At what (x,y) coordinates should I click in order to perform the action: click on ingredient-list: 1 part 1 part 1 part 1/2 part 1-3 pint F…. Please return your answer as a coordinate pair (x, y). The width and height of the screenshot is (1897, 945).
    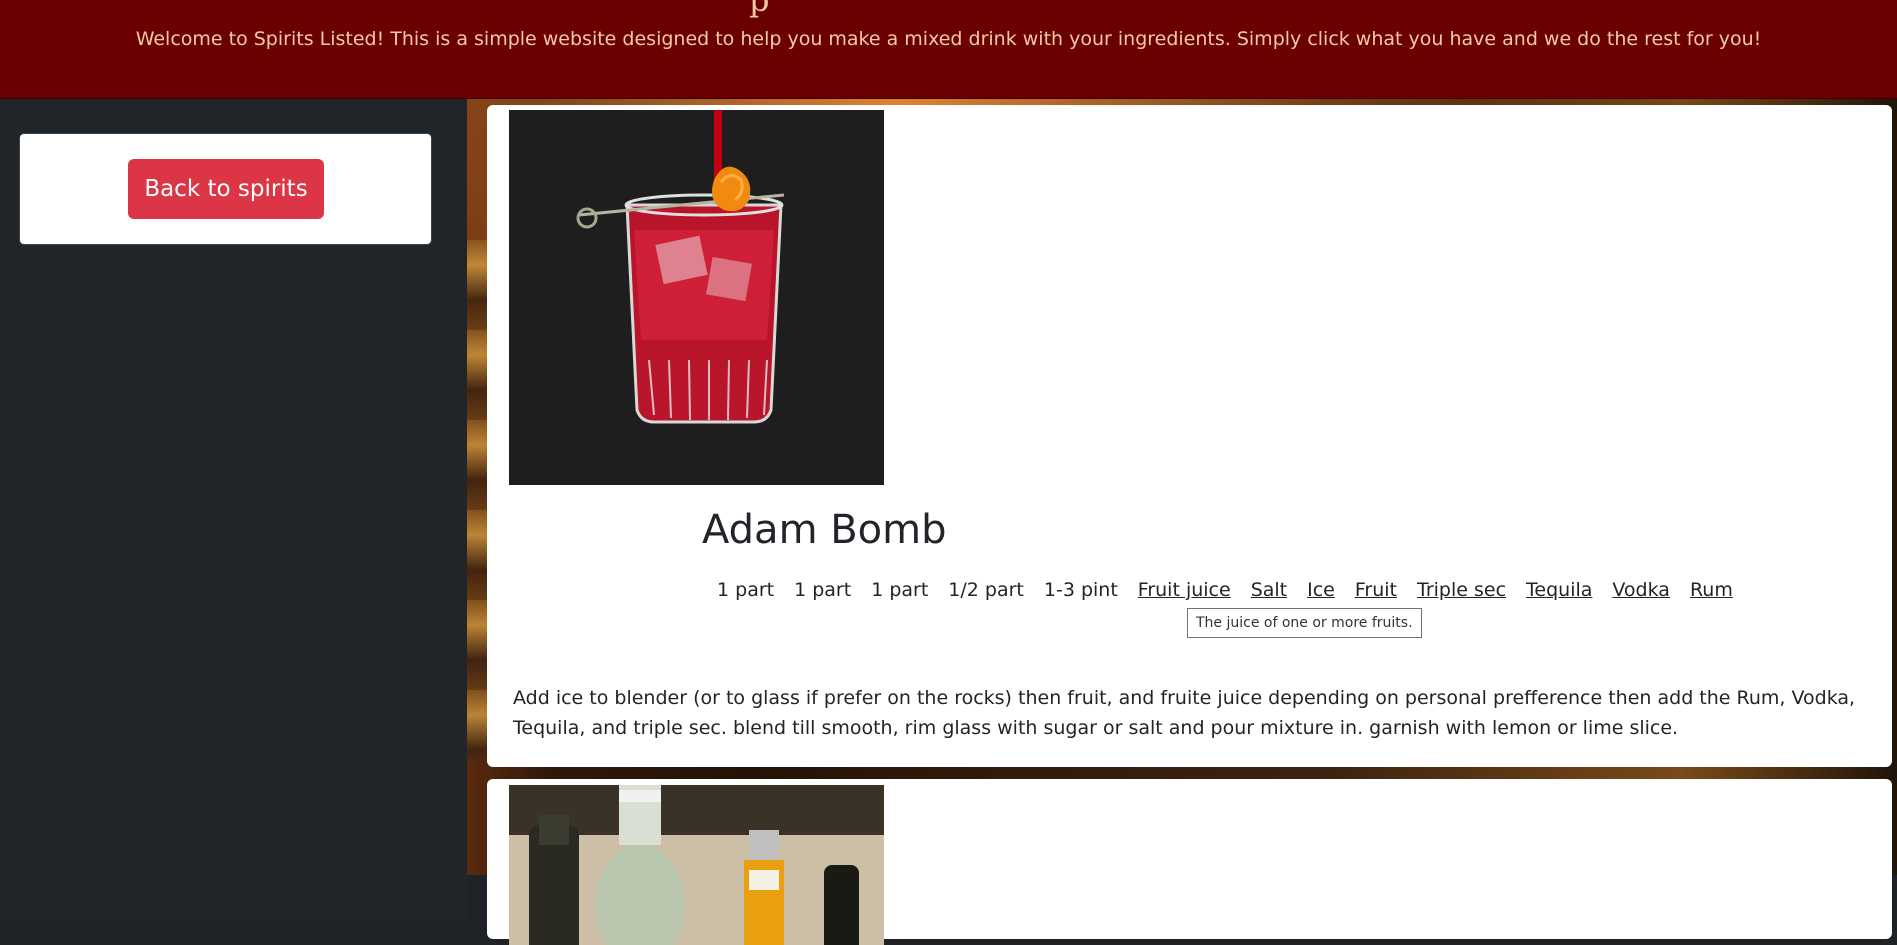
    Looking at the image, I should click on (1225, 590).